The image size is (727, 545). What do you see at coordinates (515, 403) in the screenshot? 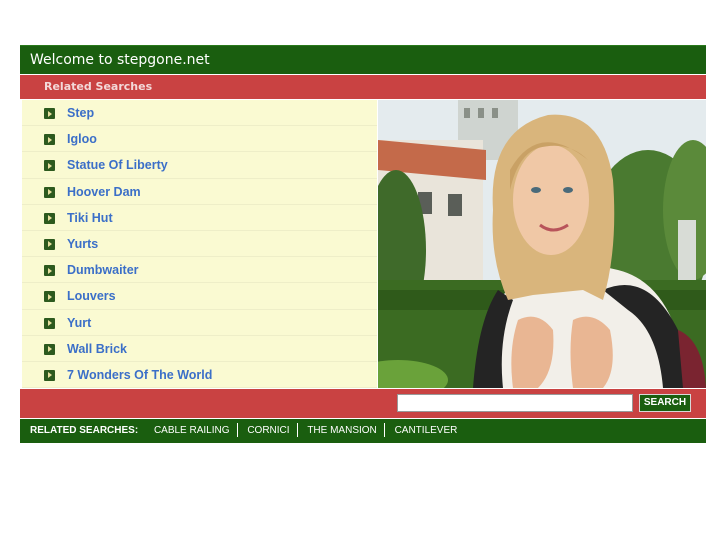
I see `search-input` at bounding box center [515, 403].